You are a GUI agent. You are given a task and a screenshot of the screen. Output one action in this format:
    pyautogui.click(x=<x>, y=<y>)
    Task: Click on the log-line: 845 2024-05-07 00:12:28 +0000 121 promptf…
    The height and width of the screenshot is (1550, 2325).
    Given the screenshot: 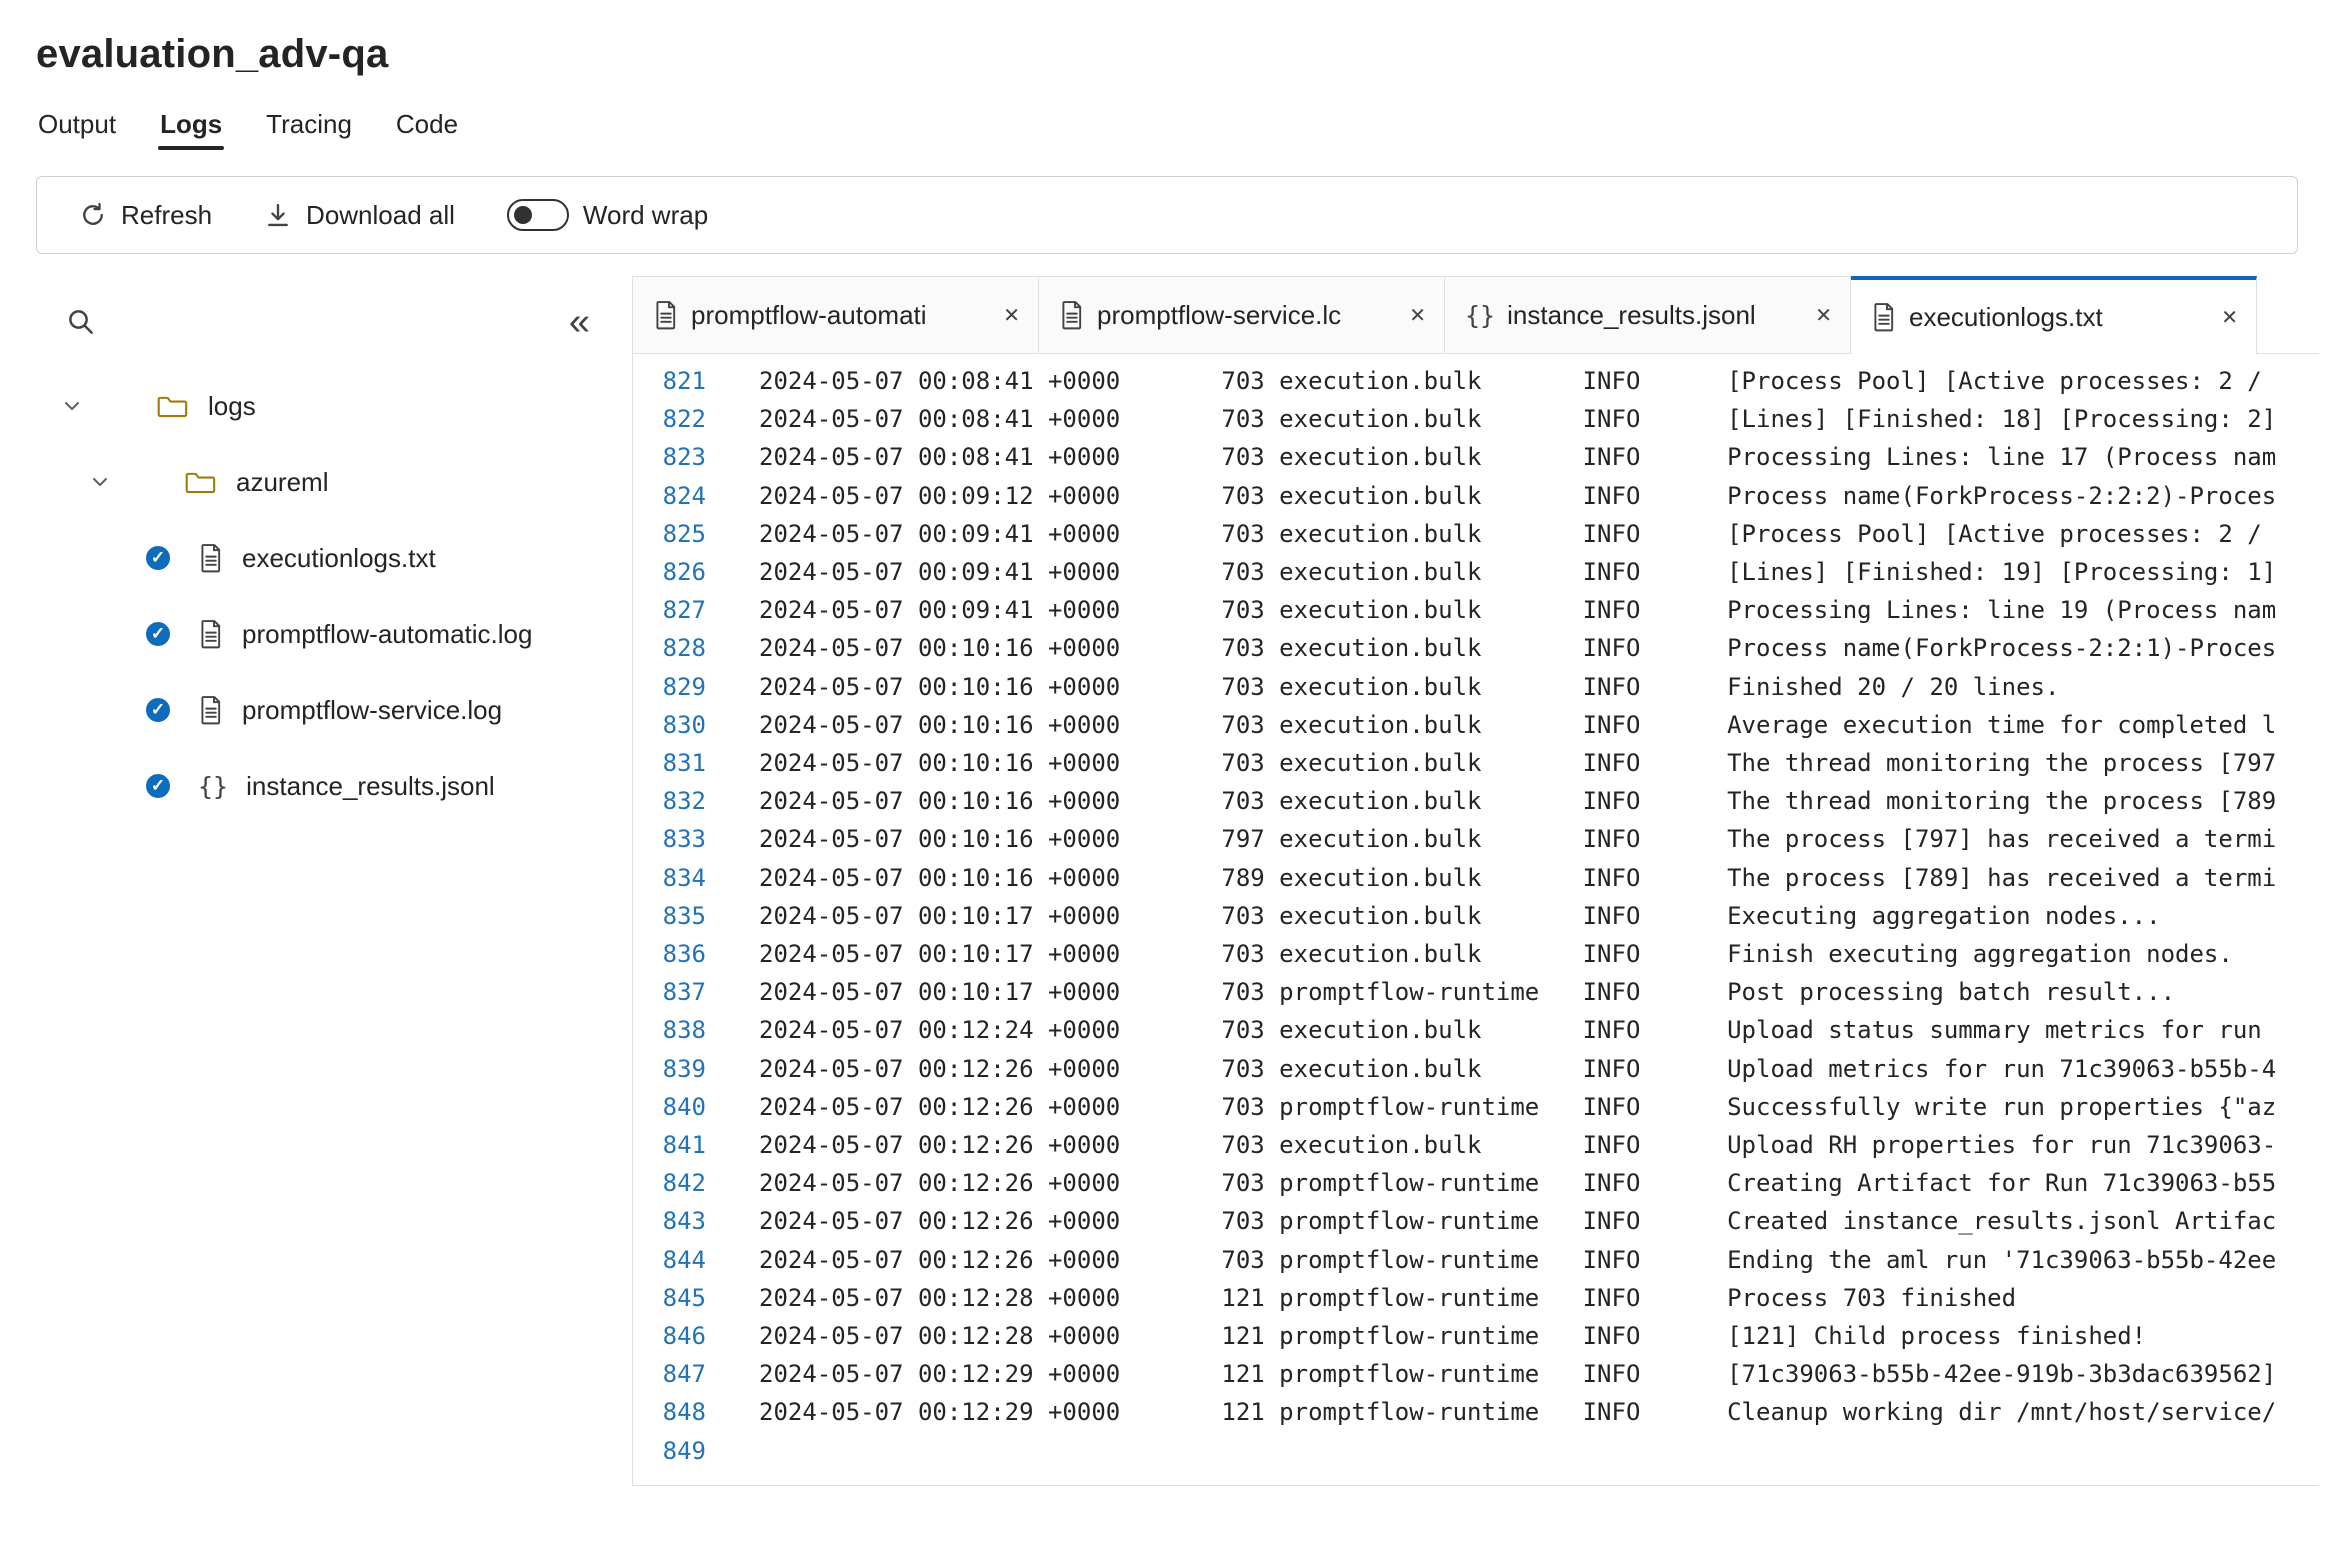 What is the action you would take?
    pyautogui.click(x=1476, y=1298)
    